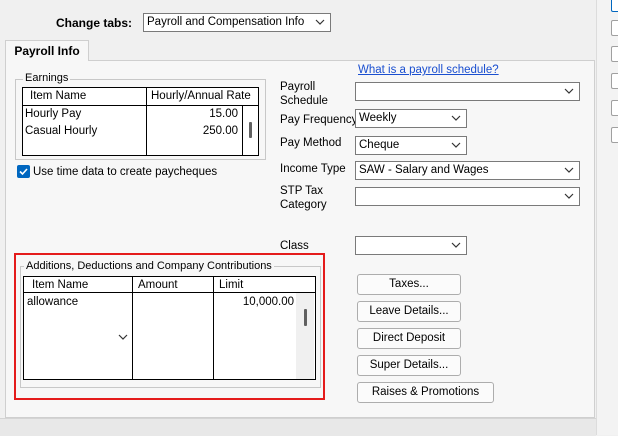  Describe the element at coordinates (425, 392) in the screenshot. I see `raises-promotions-button: Raises & Promotions` at that location.